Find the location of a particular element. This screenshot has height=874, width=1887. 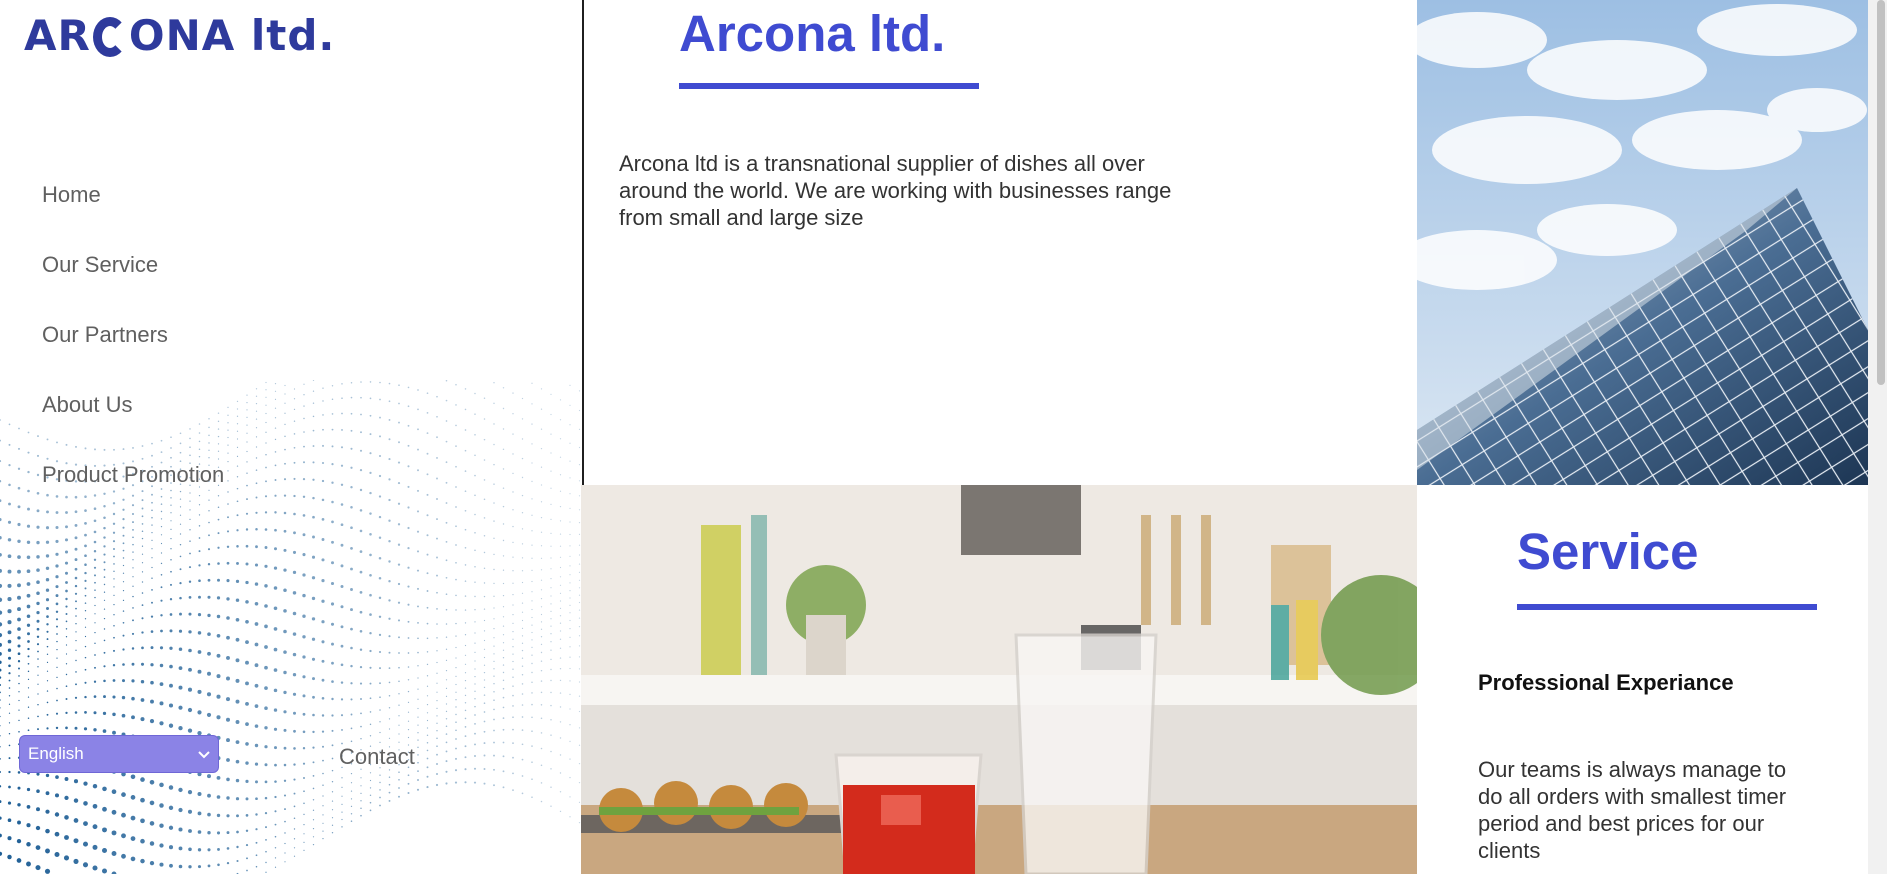

sidebar-divider is located at coordinates (583, 243).